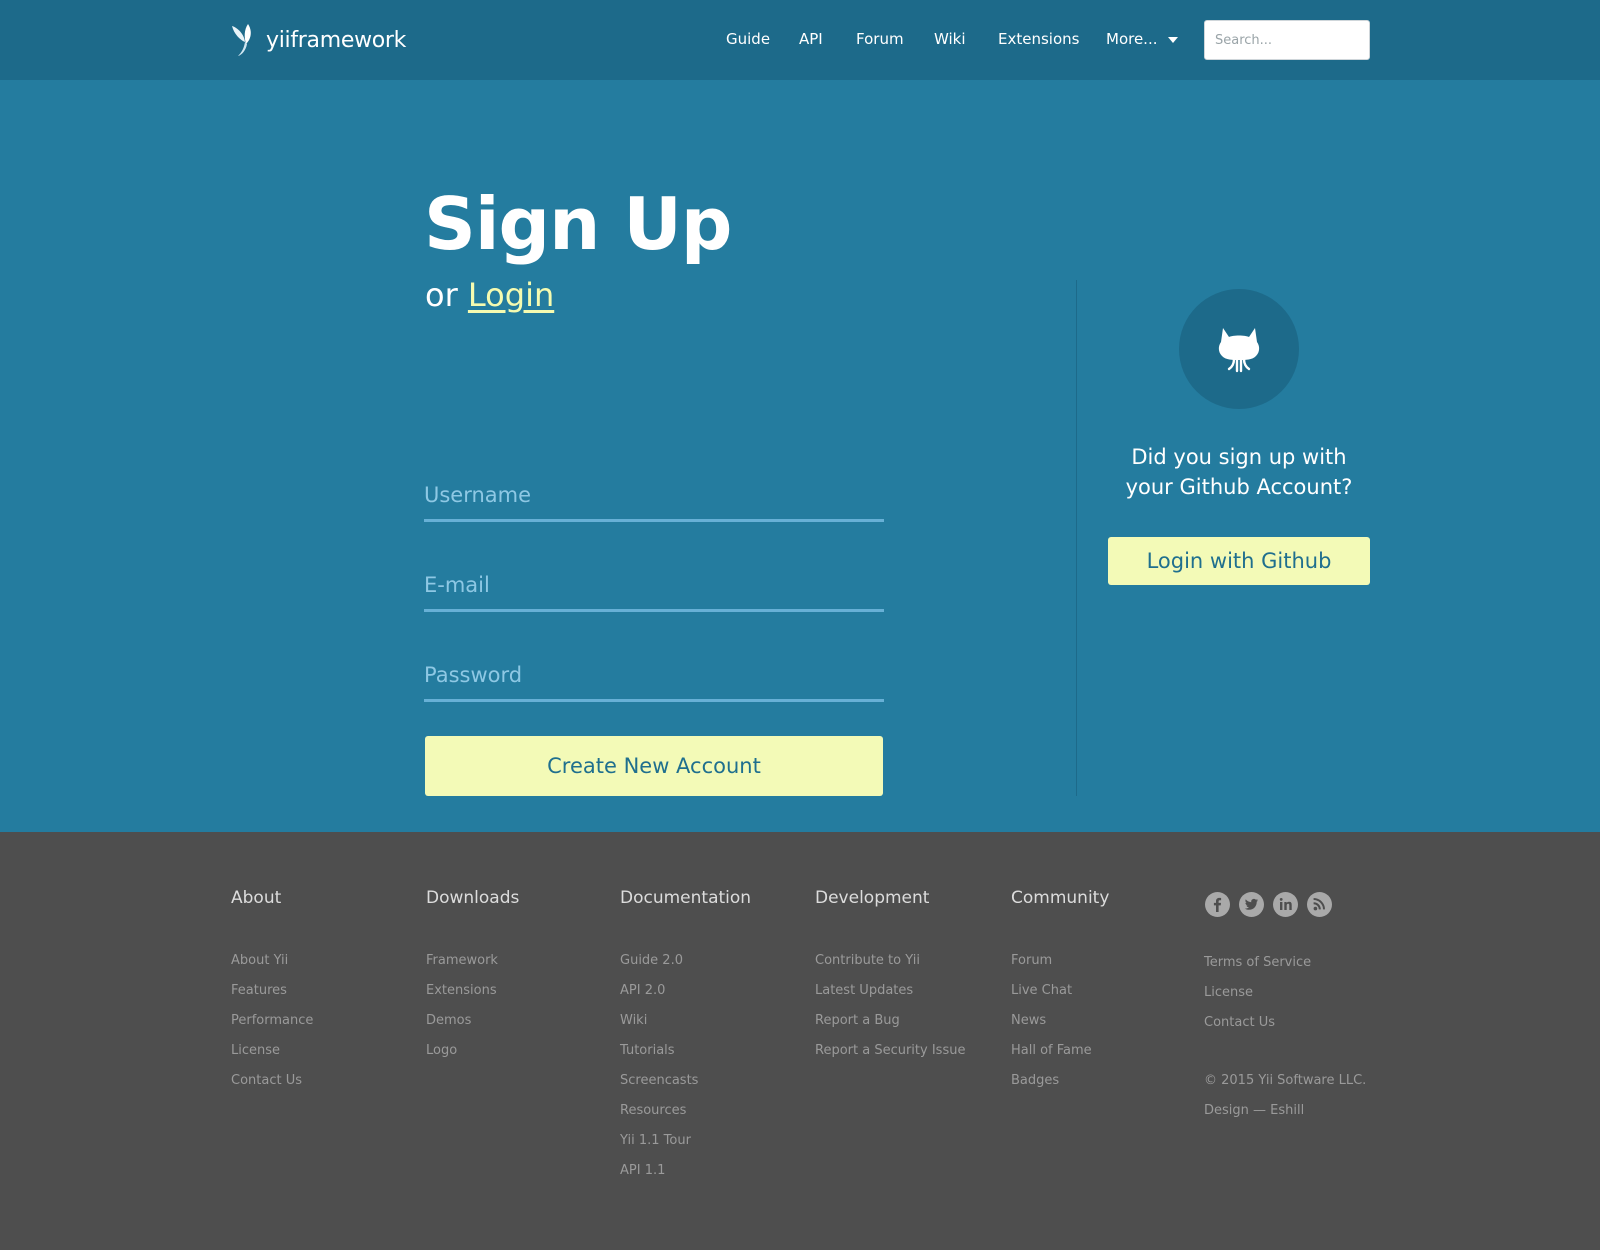 This screenshot has height=1250, width=1600. I want to click on footer-link: API 1.1, so click(685, 1171).